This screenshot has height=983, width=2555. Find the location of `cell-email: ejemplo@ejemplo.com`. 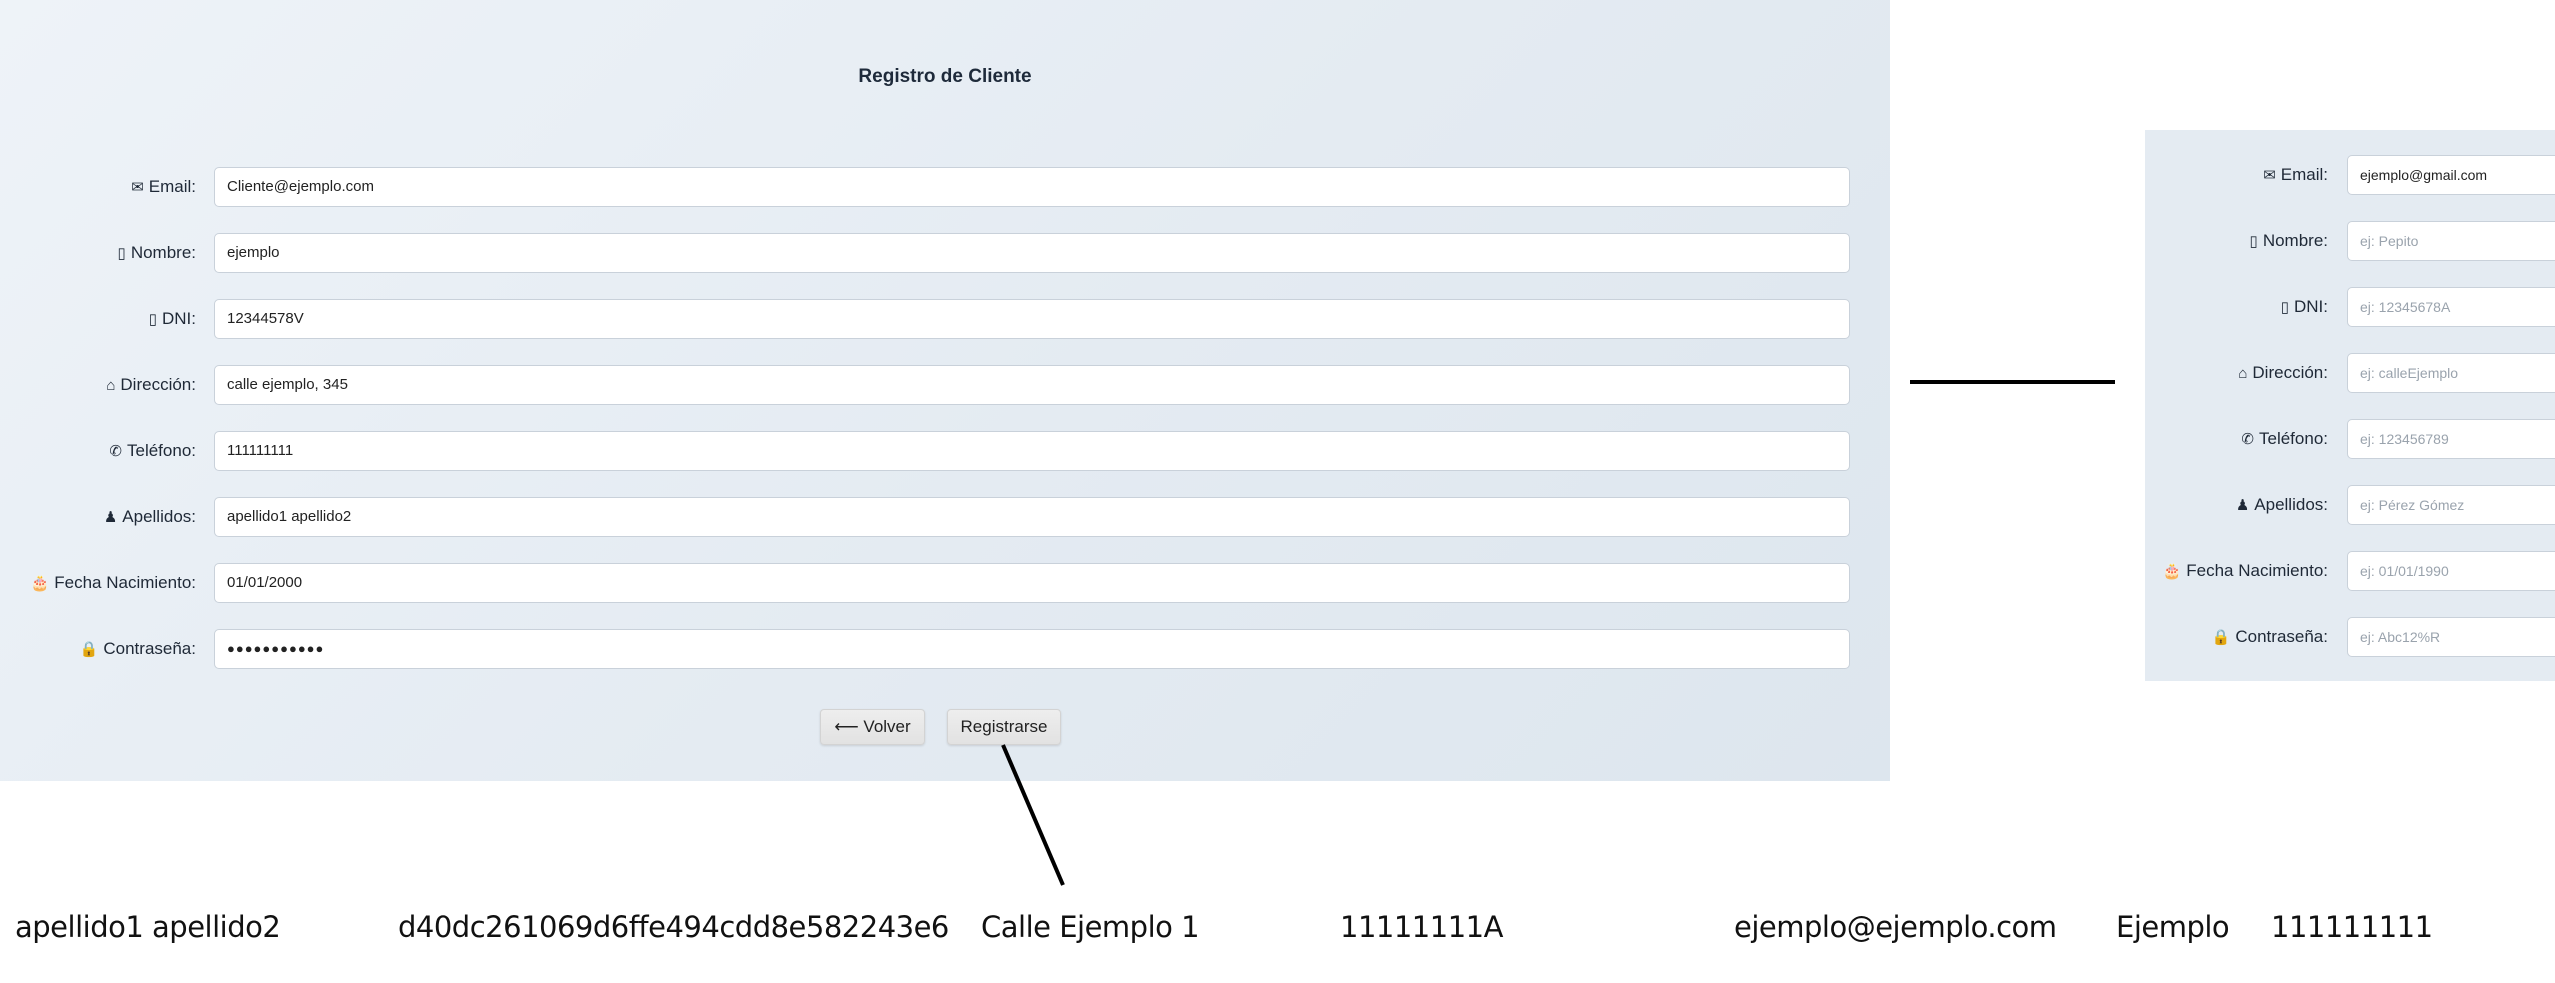

cell-email: ejemplo@ejemplo.com is located at coordinates (1895, 927).